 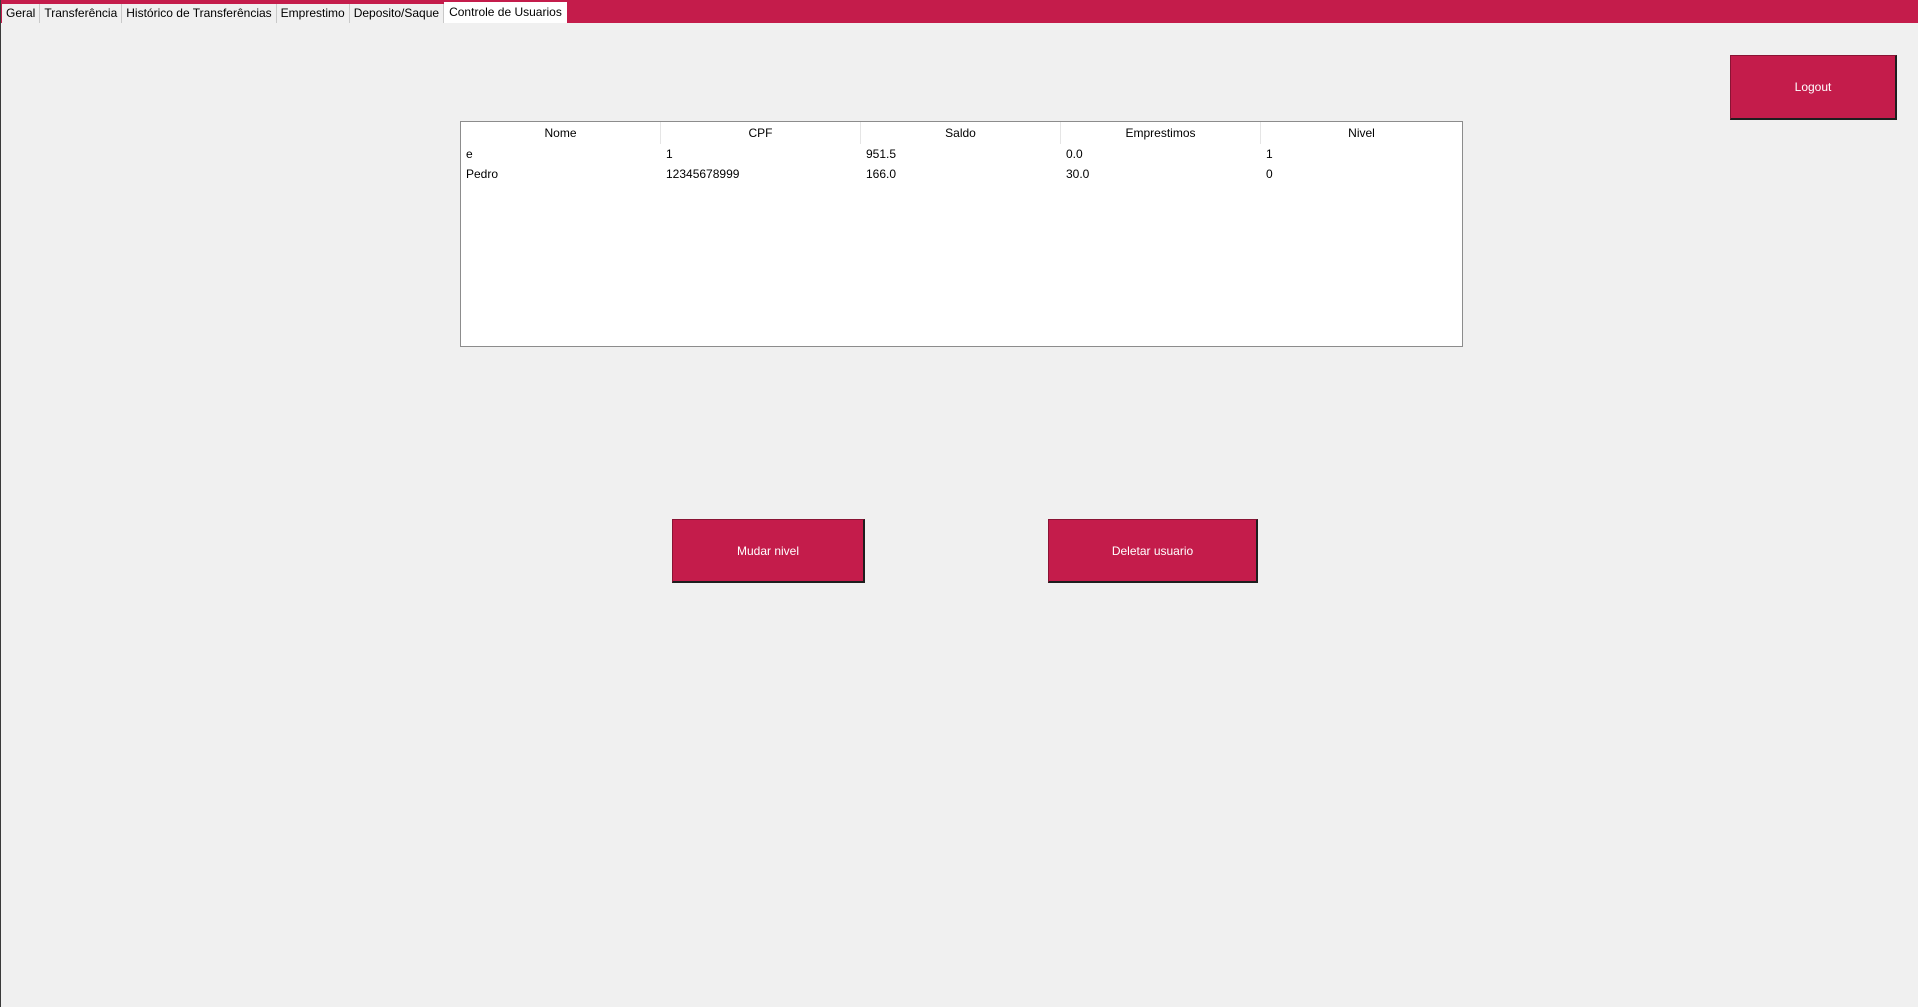 What do you see at coordinates (561, 133) in the screenshot?
I see `column-header-nome: Nome` at bounding box center [561, 133].